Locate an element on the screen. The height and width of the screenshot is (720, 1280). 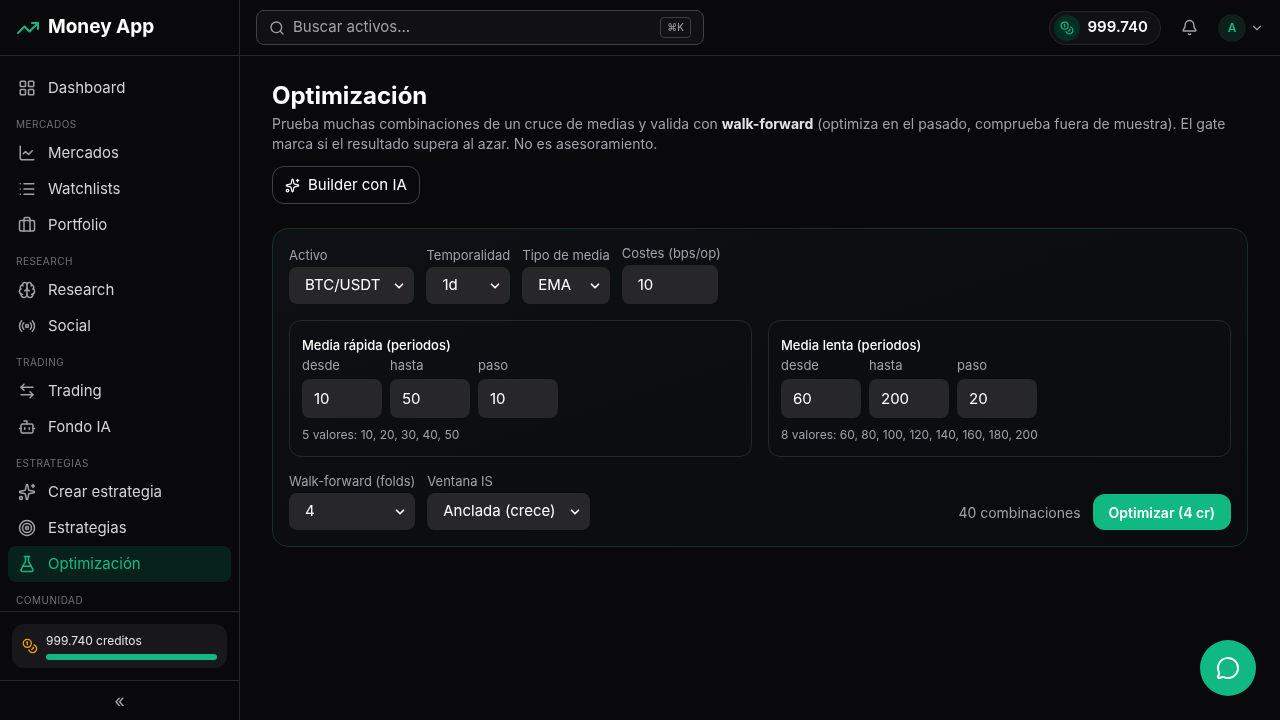
section-label: RESEARCH is located at coordinates (44, 261).